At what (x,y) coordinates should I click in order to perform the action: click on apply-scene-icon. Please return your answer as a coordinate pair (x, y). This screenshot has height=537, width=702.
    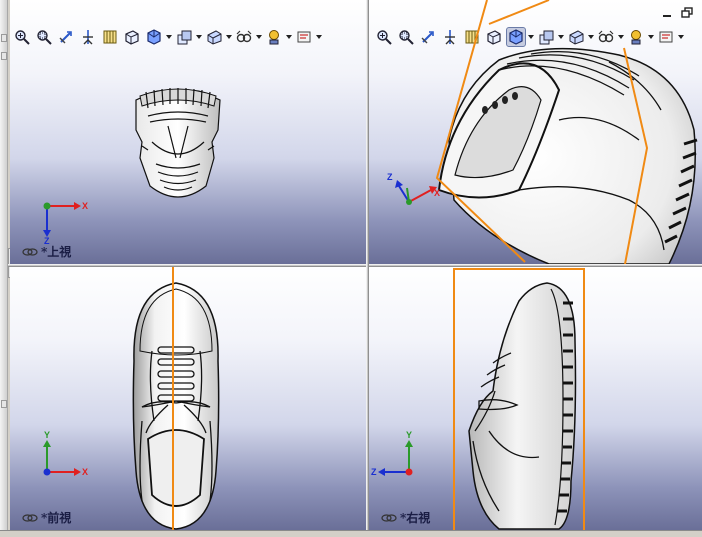
    Looking at the image, I should click on (244, 37).